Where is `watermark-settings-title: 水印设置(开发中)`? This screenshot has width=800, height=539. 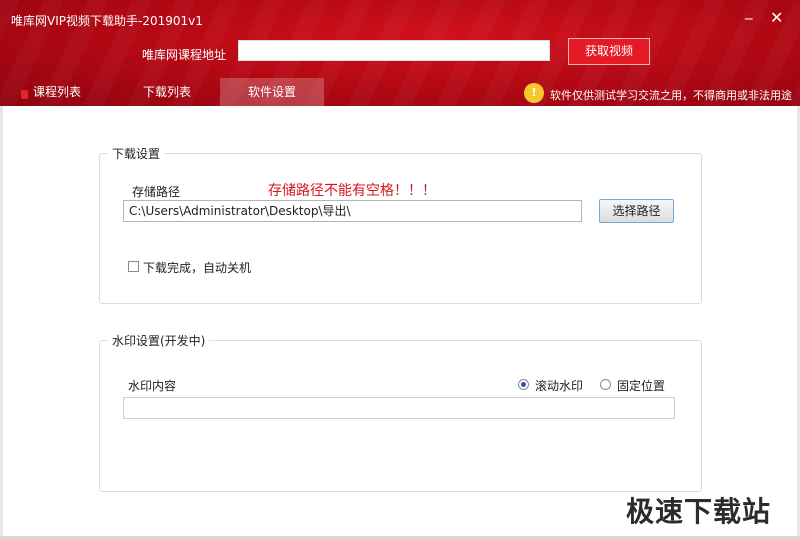
watermark-settings-title: 水印设置(开发中) is located at coordinates (159, 340).